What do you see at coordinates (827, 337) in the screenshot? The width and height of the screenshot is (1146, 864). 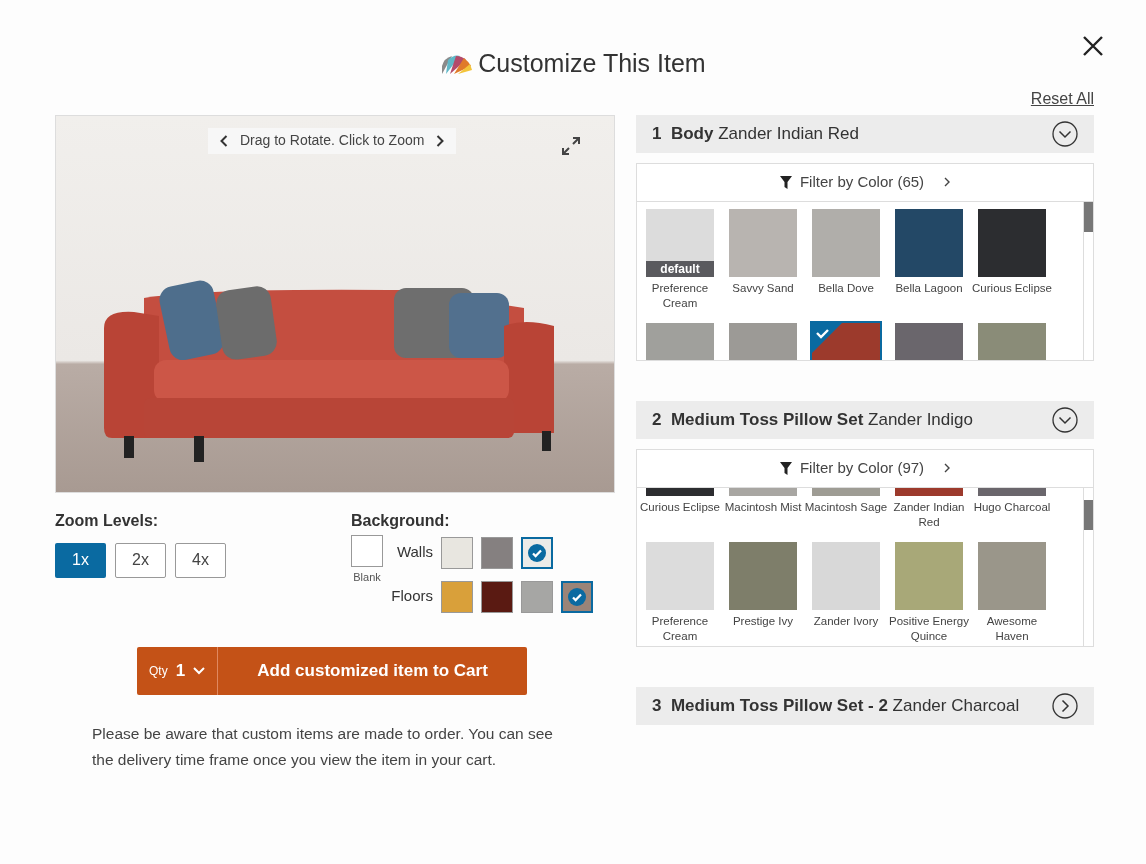 I see `selected-corner-icon` at bounding box center [827, 337].